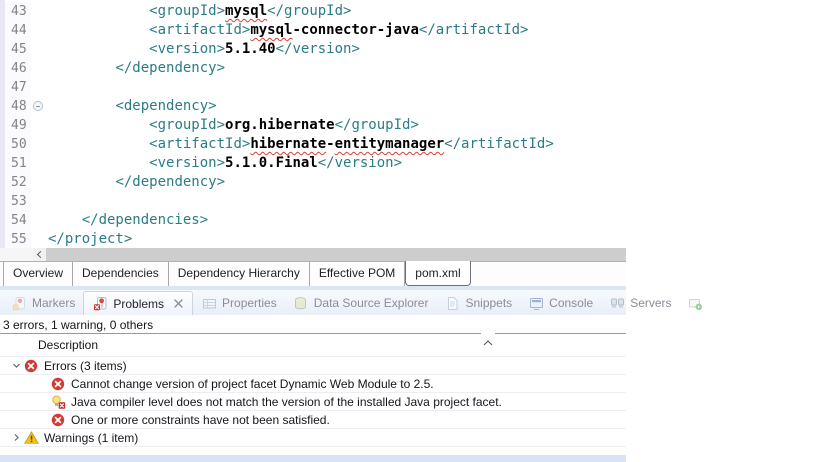  What do you see at coordinates (239, 274) in the screenshot?
I see `editor-tab-dependency-hierarchy: Dependency Hierarchy` at bounding box center [239, 274].